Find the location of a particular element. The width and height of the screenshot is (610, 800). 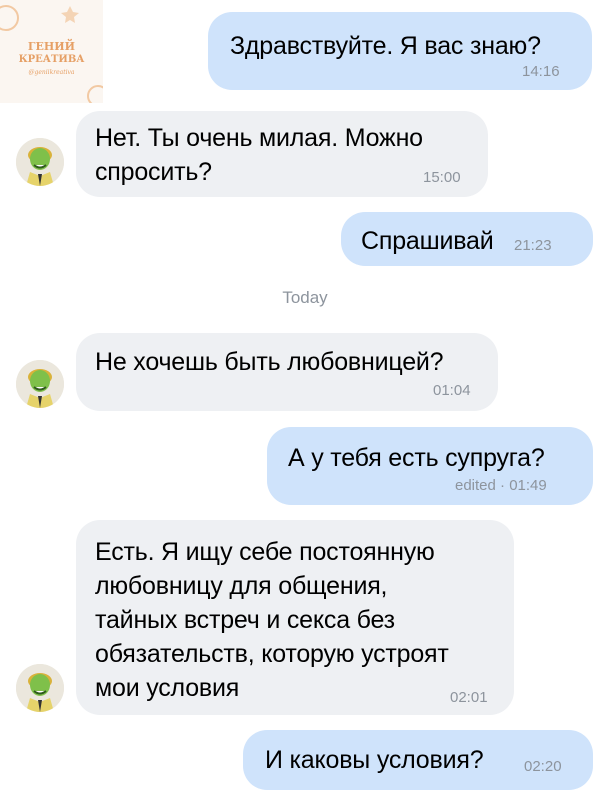

message-bubble-outgoing: А у тебя есть супруга? edited · 01:49 is located at coordinates (430, 466).